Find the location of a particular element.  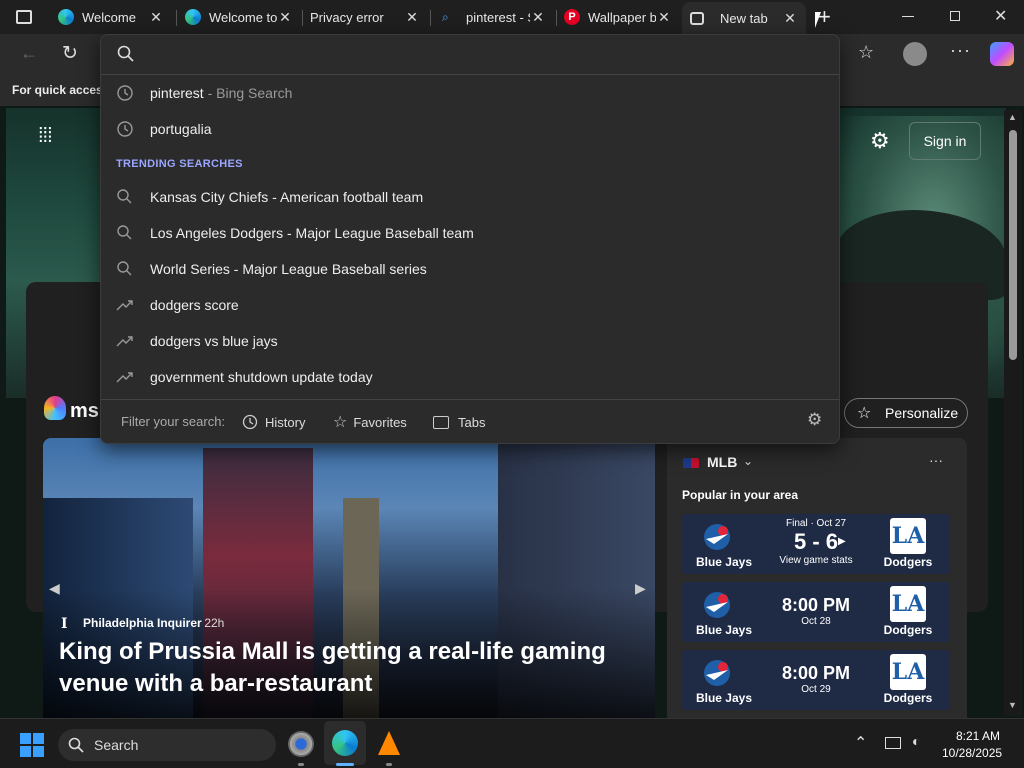

filter-history-button: History is located at coordinates (273, 422).